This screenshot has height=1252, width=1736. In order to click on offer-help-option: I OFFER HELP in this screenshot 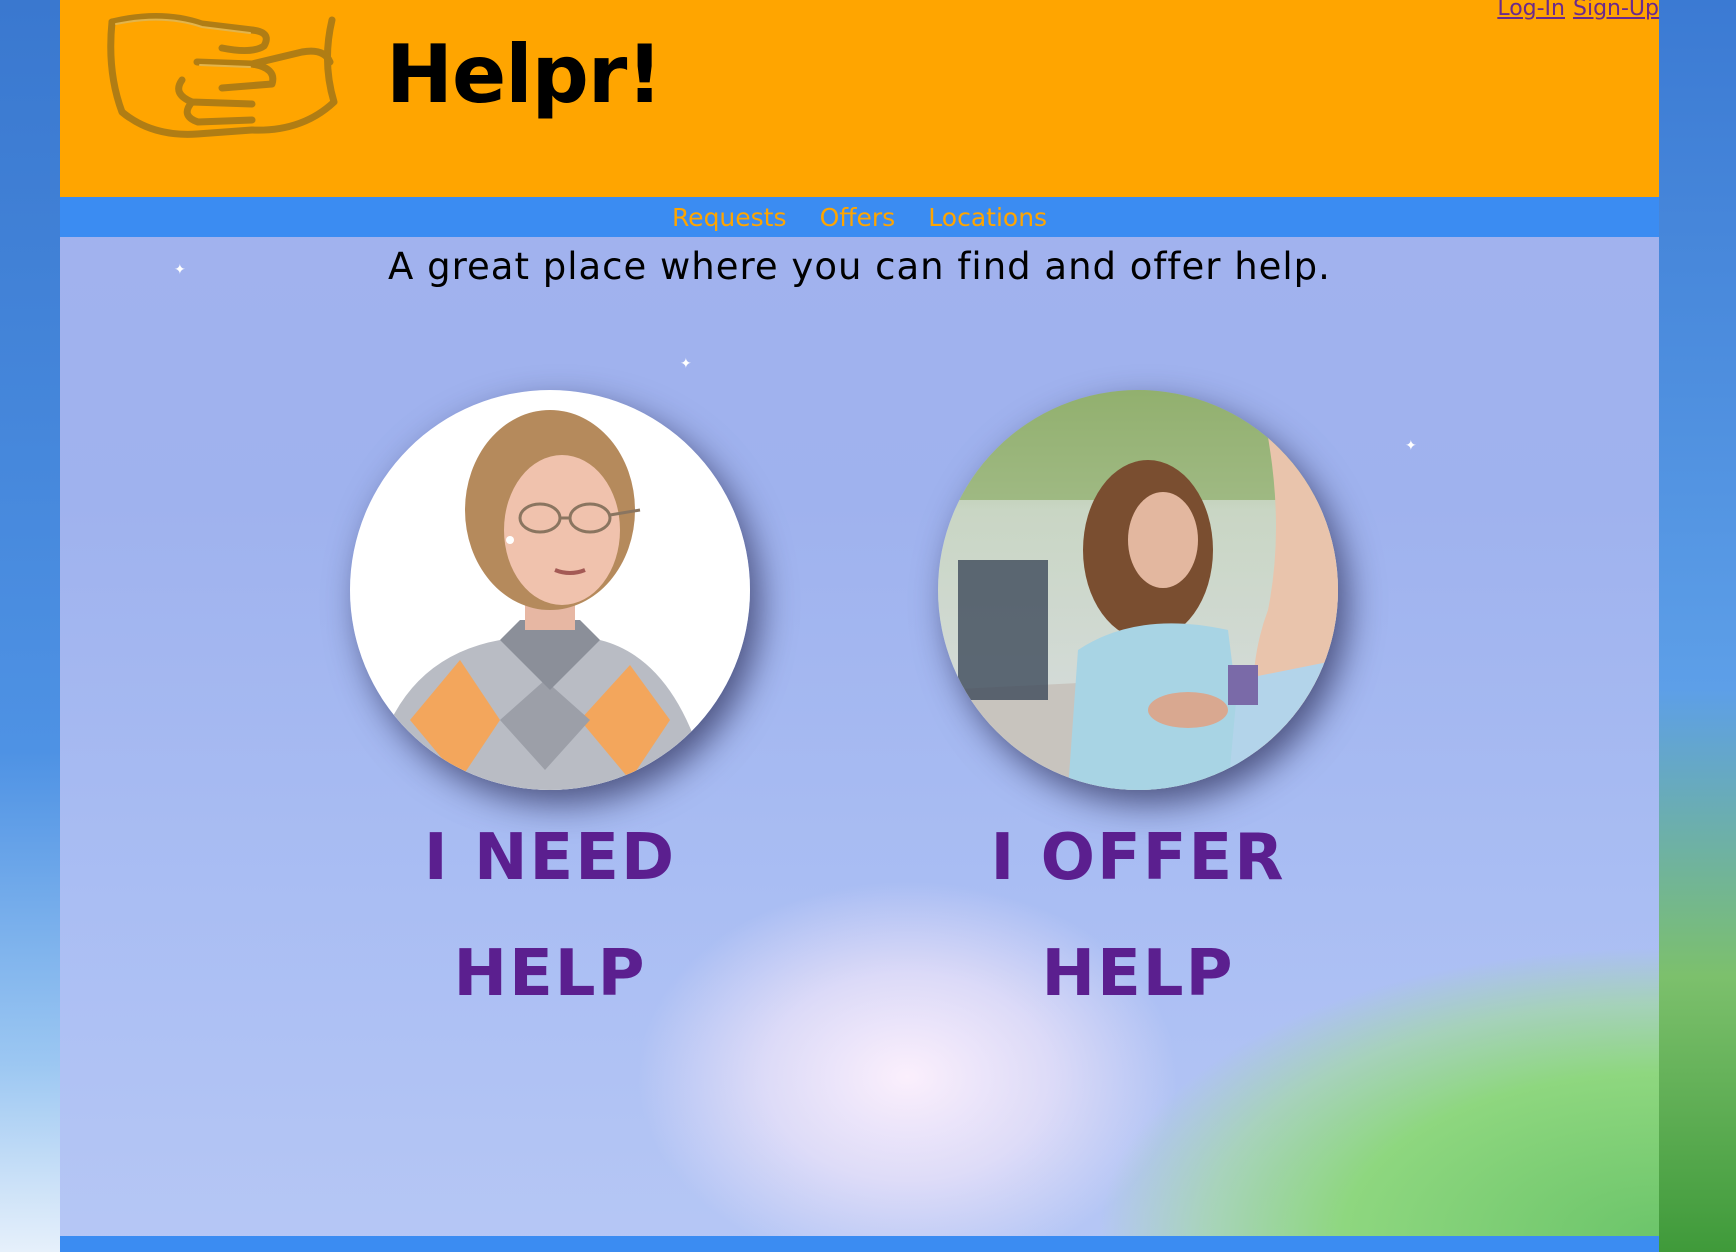, I will do `click(1138, 711)`.